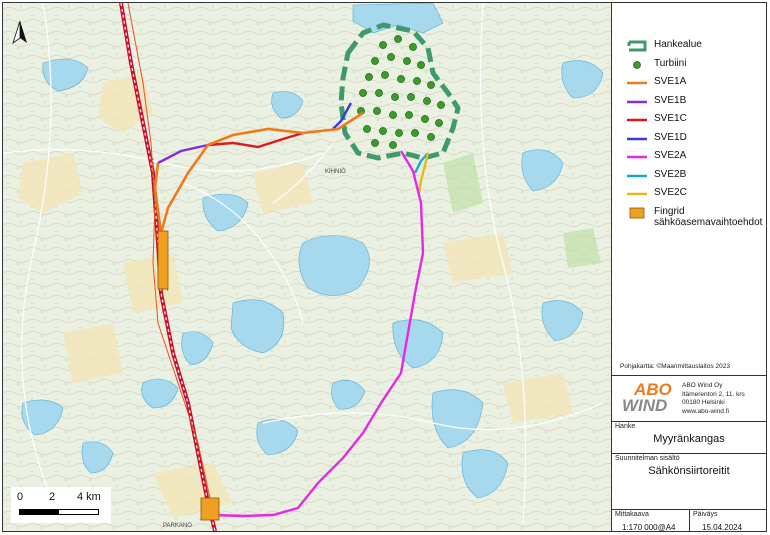  Describe the element at coordinates (693, 139) in the screenshot. I see `legend-item-sve1d: SVE1D` at that location.